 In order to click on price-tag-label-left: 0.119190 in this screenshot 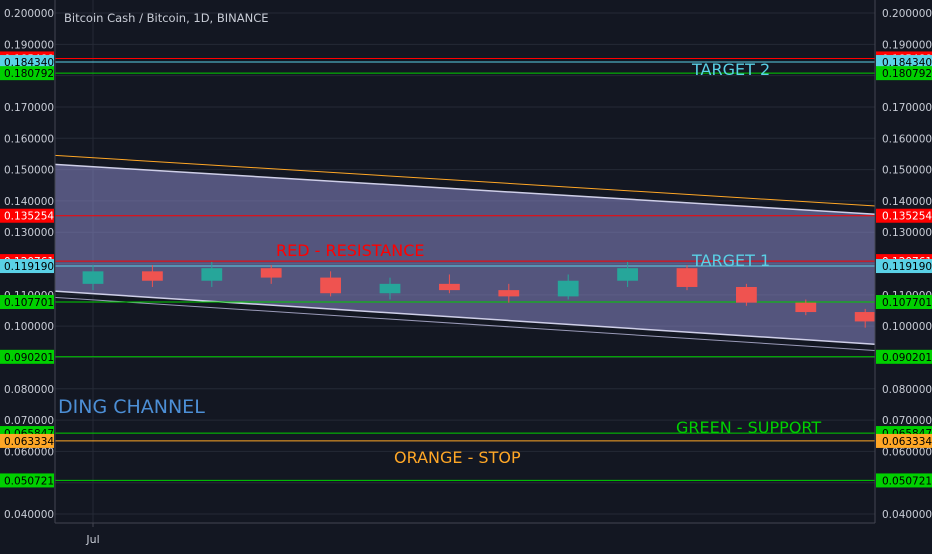, I will do `click(29, 267)`.